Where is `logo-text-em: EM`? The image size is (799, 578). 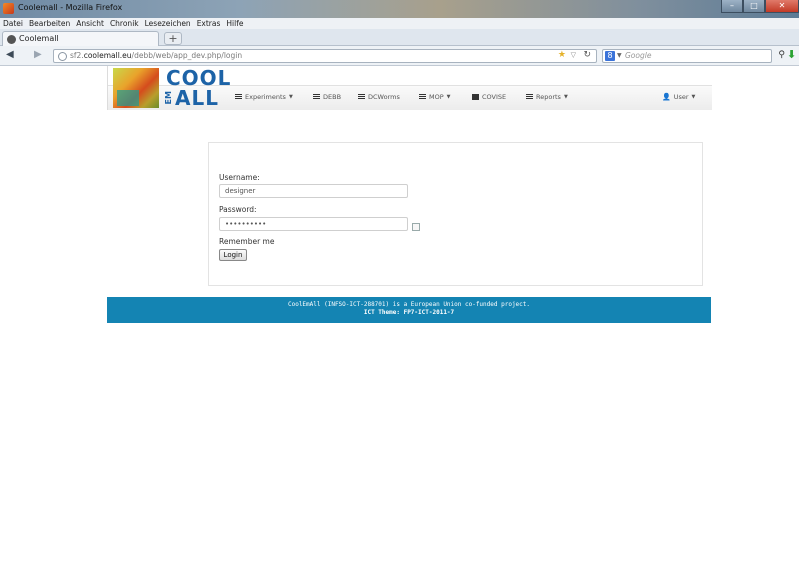
logo-text-em: EM is located at coordinates (168, 98).